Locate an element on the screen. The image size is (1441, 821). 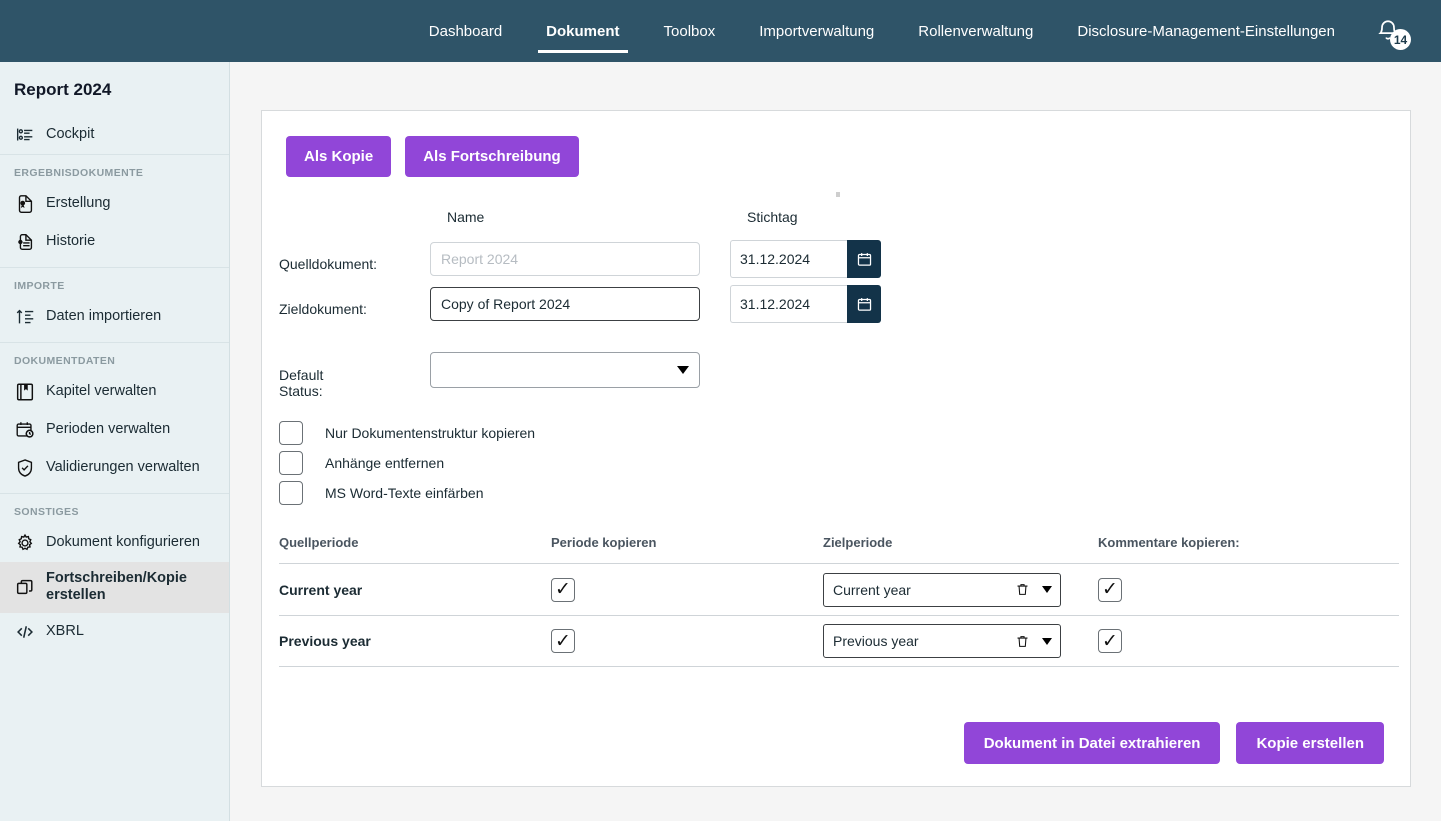
label-quelldokument: Quelldokument: is located at coordinates (328, 264).